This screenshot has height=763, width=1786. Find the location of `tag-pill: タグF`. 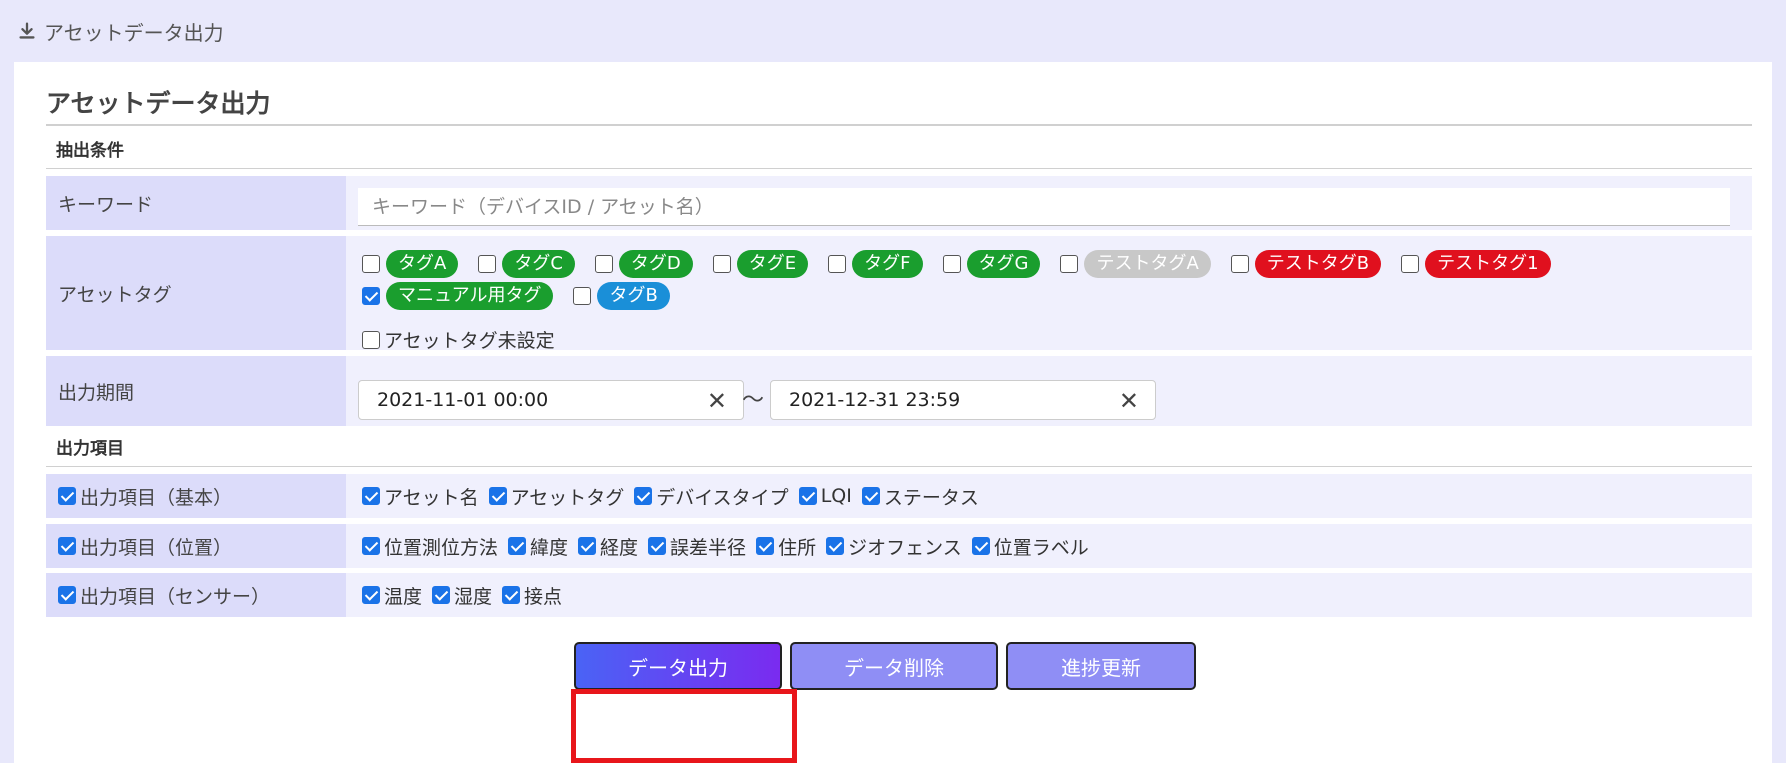

tag-pill: タグF is located at coordinates (887, 264).